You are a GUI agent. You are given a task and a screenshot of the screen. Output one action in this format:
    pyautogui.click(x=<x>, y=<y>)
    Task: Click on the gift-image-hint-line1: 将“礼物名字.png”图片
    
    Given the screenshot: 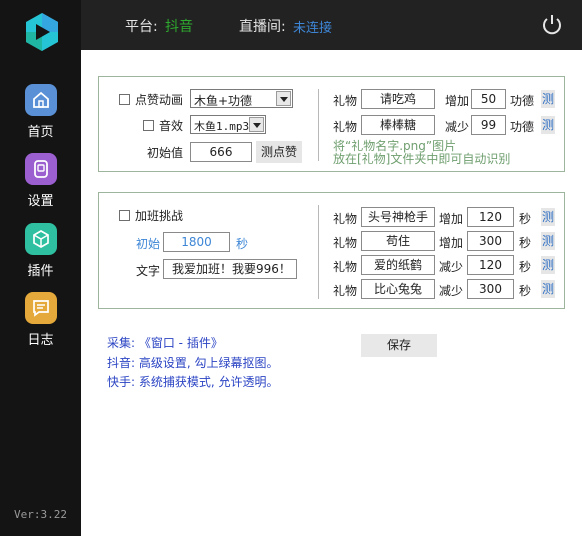 What is the action you would take?
    pyautogui.click(x=395, y=146)
    